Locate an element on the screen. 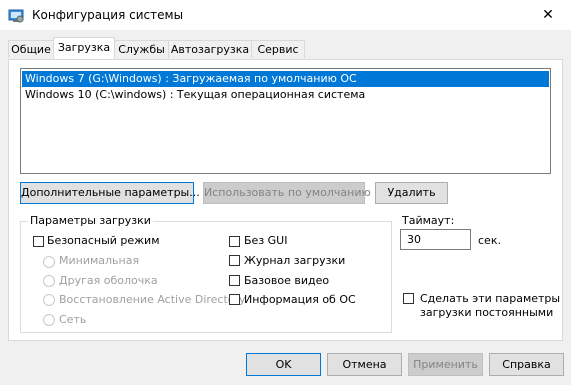 The width and height of the screenshot is (571, 385). tab-label: Сервис is located at coordinates (278, 49).